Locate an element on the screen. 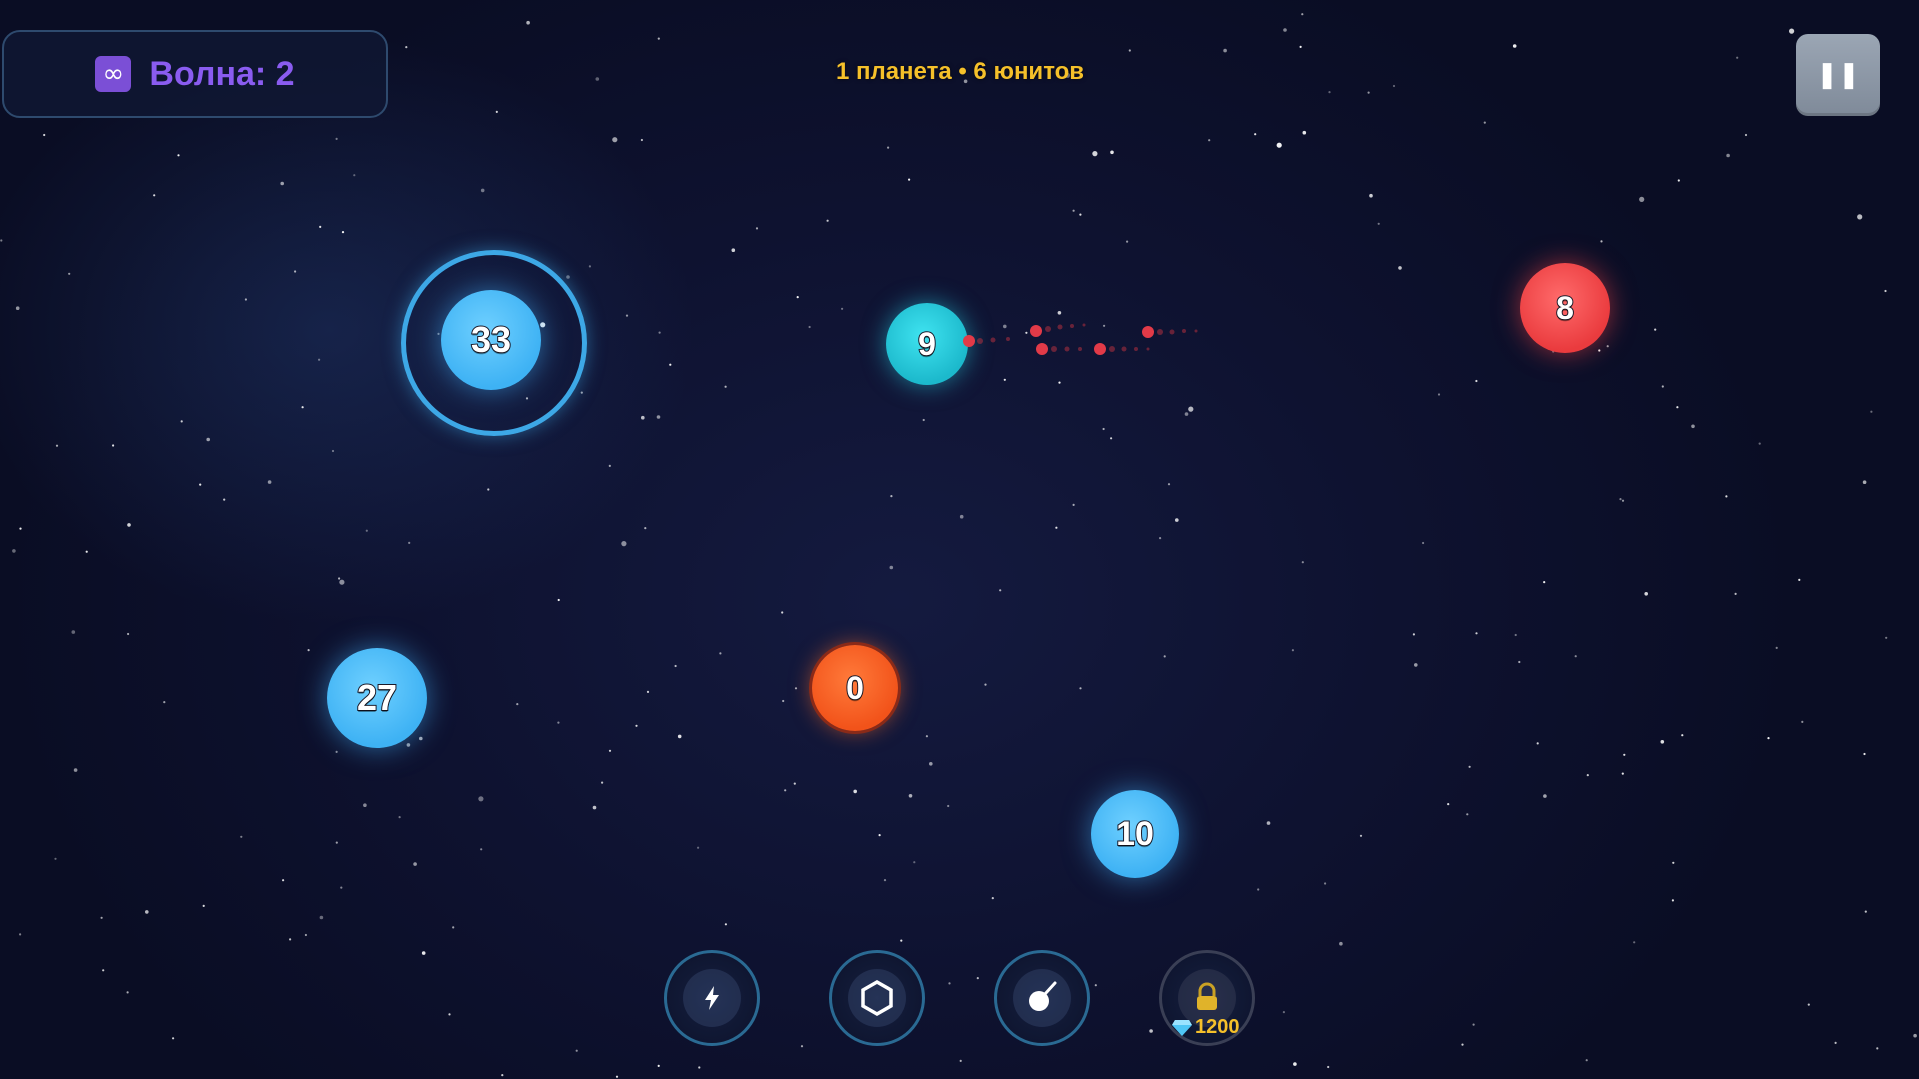 This screenshot has height=1079, width=1919. lightning-icon is located at coordinates (712, 998).